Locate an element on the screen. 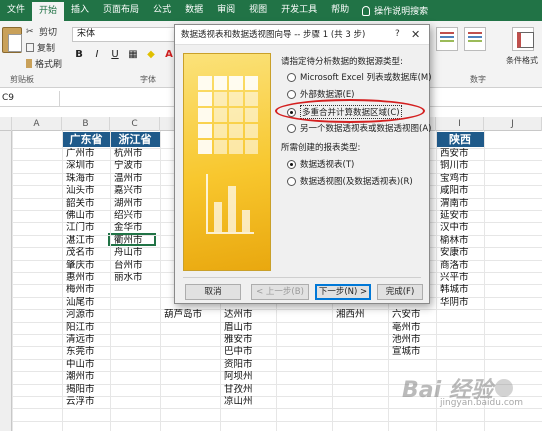  paste-icon is located at coordinates (12, 40).